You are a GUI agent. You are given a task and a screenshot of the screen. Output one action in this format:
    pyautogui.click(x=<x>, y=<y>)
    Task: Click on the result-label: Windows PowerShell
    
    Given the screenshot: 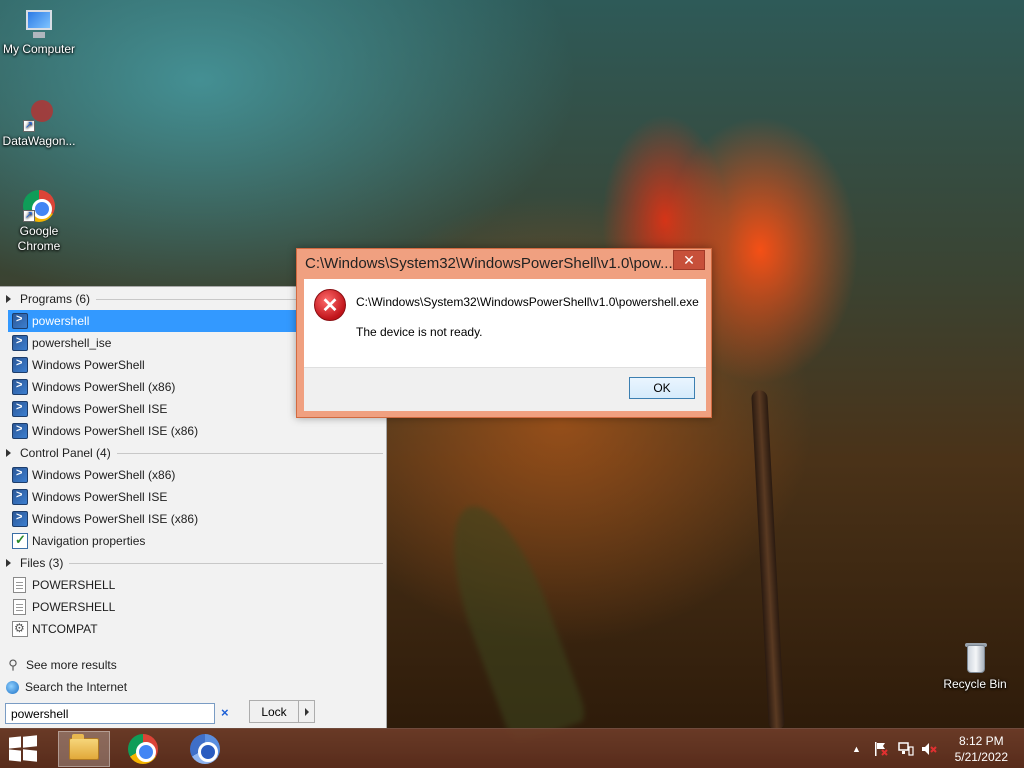 What is the action you would take?
    pyautogui.click(x=88, y=365)
    